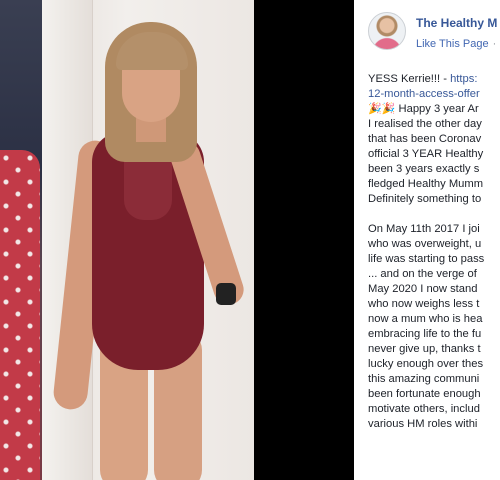 The image size is (500, 480). What do you see at coordinates (425, 139) in the screenshot?
I see `post-line: that has been Coronav` at bounding box center [425, 139].